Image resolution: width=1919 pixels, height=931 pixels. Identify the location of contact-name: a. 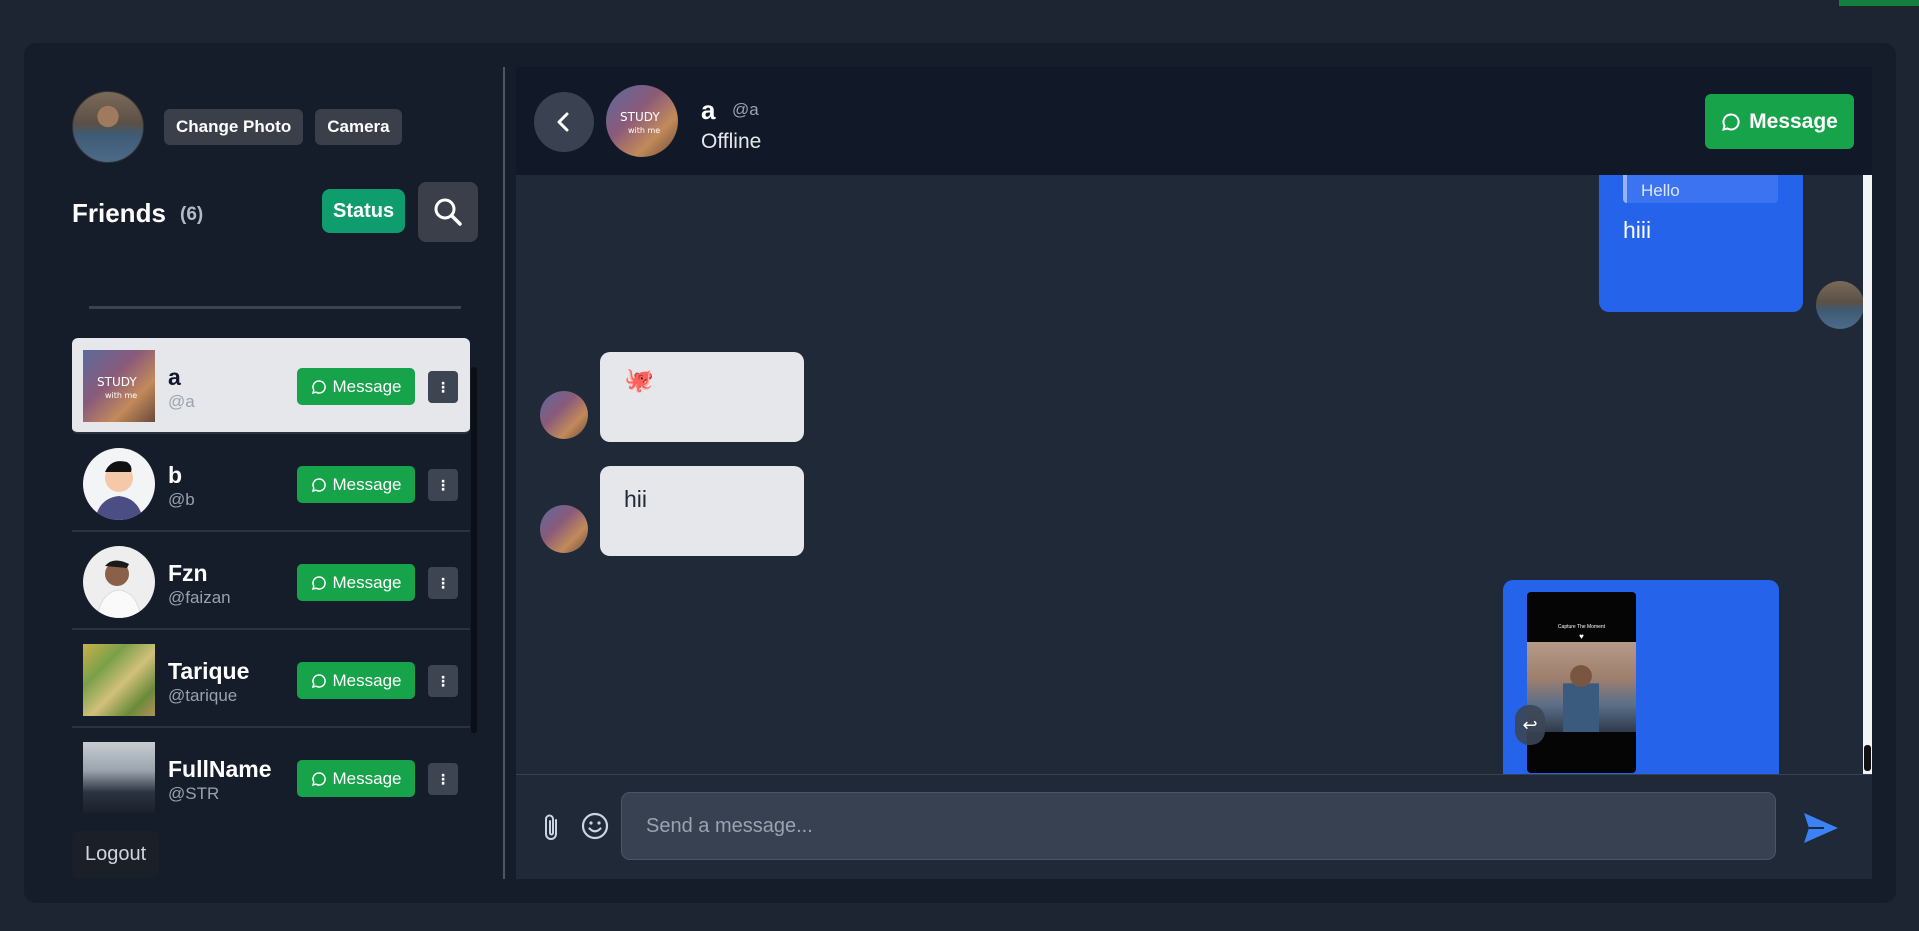
(708, 110).